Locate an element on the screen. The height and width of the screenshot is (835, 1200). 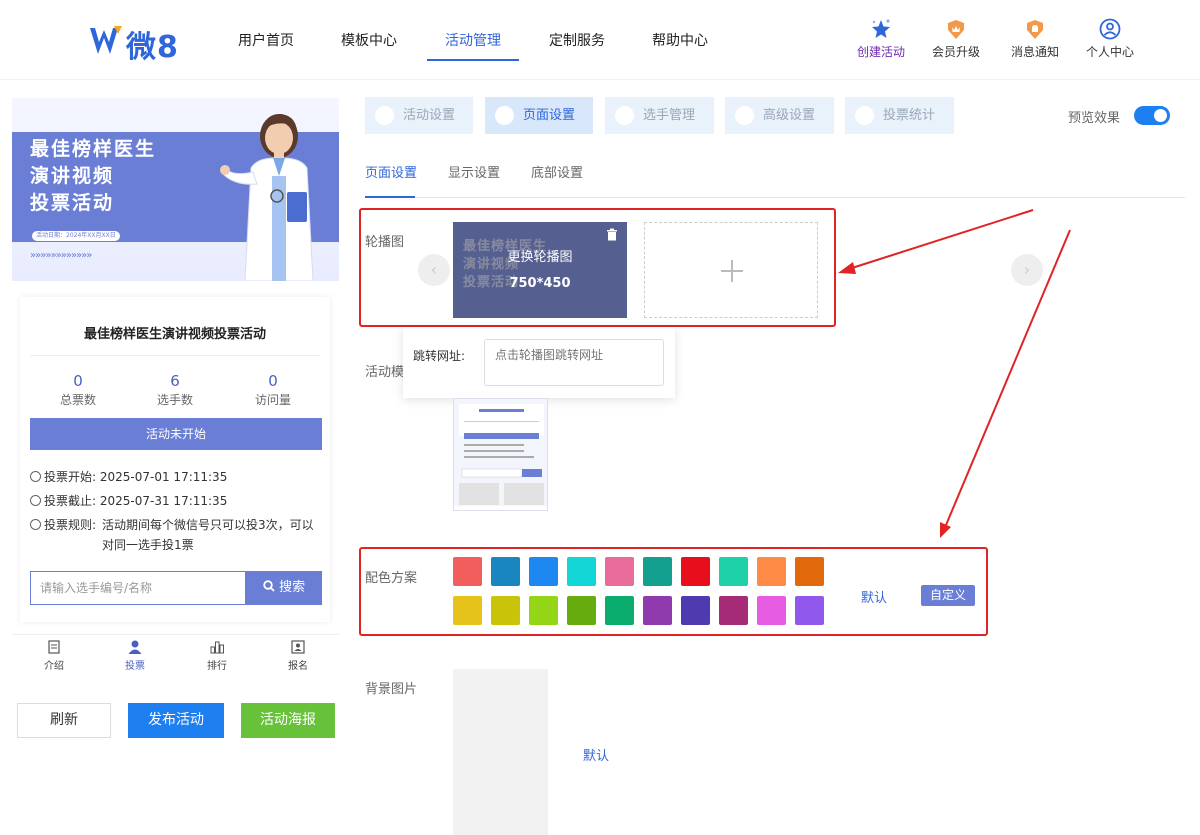
member-upgrade-button: 会员升级 is located at coordinates (956, 39).